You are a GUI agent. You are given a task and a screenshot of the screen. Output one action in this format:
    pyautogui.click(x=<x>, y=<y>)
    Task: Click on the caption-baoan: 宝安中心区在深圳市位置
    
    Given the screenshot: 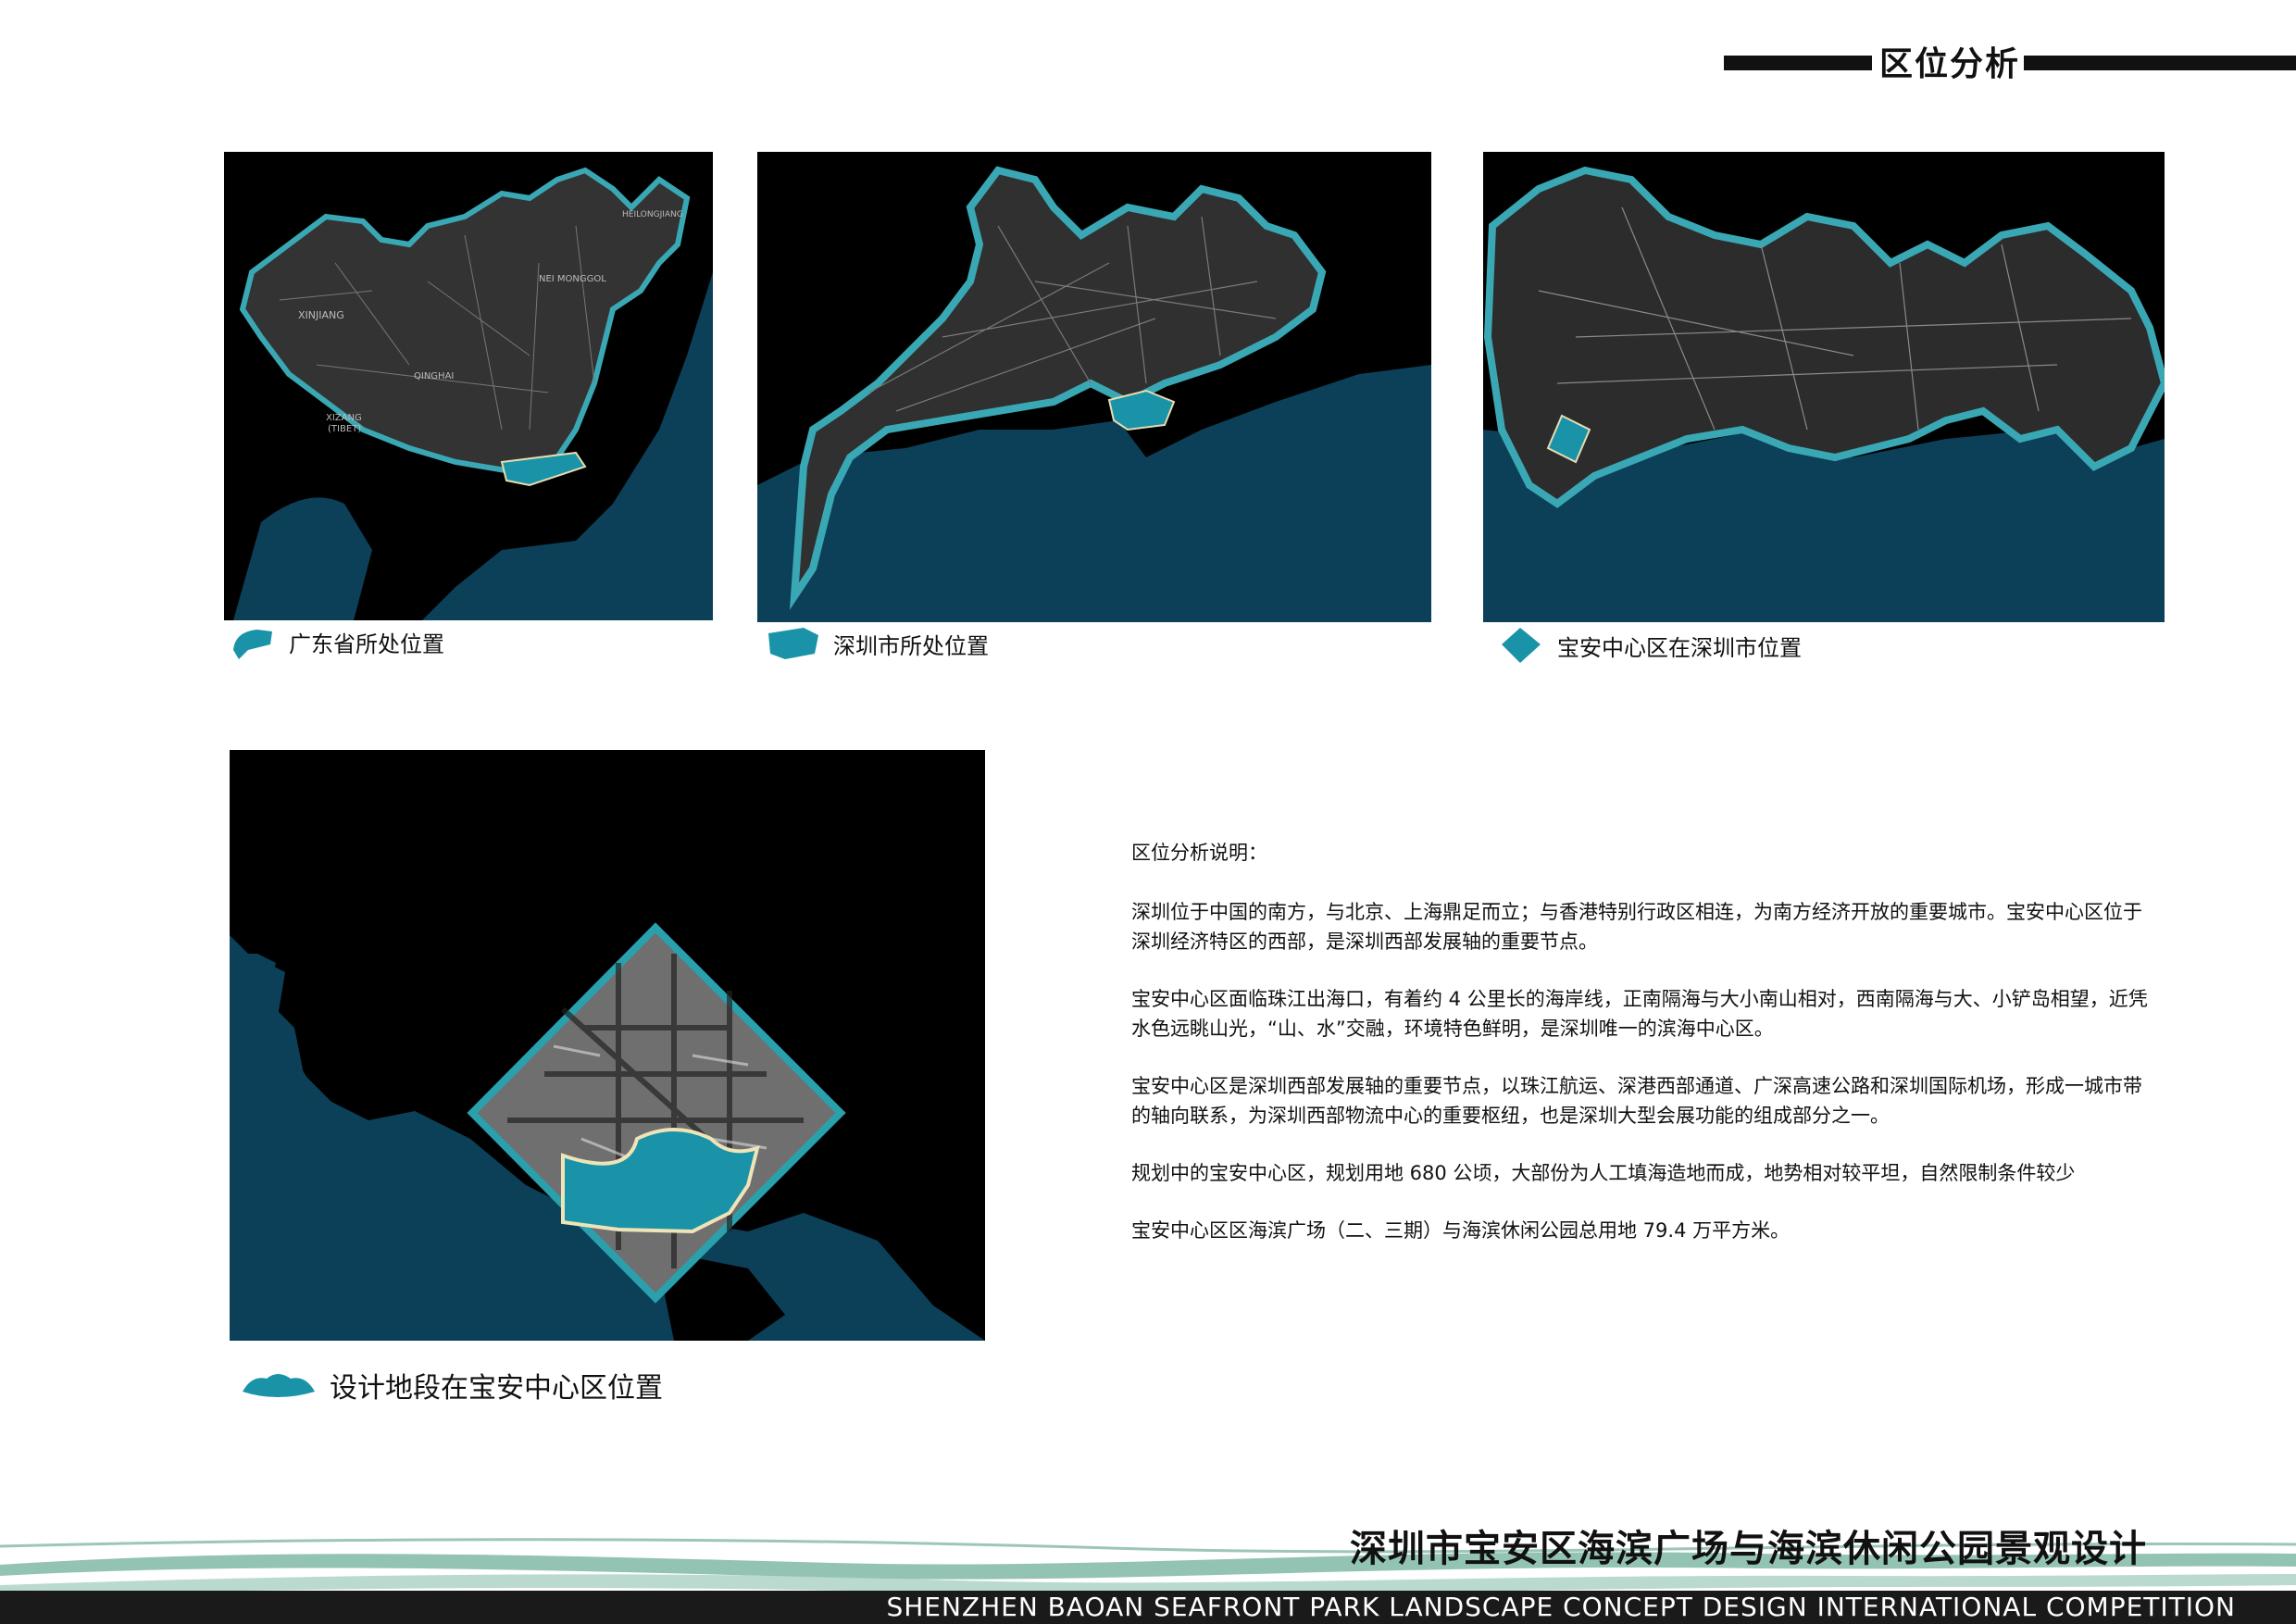 What is the action you would take?
    pyautogui.click(x=1650, y=645)
    